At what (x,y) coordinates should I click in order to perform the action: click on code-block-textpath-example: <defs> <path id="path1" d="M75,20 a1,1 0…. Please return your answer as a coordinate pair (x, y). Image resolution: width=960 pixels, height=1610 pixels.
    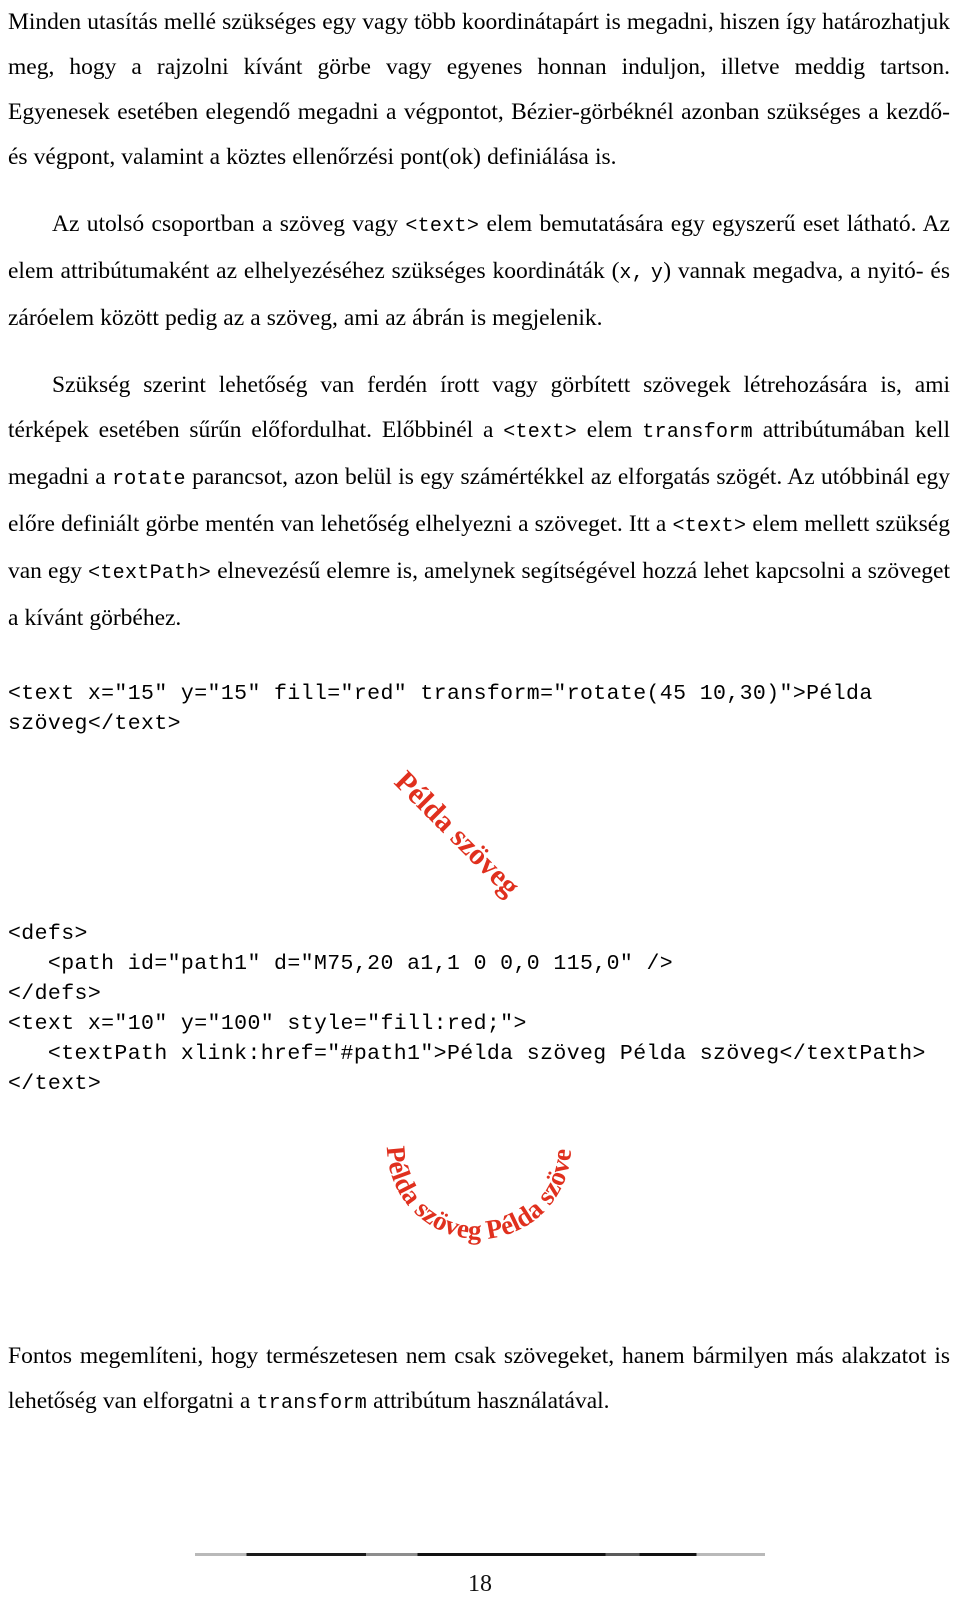
    Looking at the image, I should click on (467, 1009).